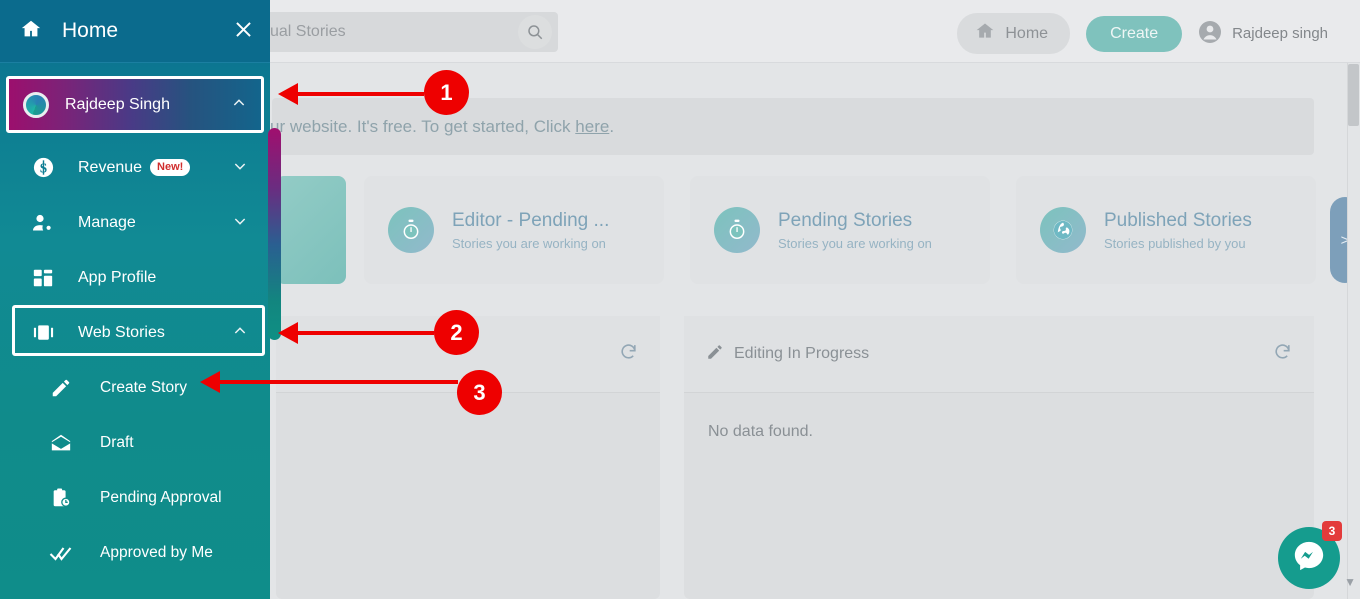 This screenshot has height=599, width=1360. I want to click on sidebar-item-label: App Profile, so click(117, 277).